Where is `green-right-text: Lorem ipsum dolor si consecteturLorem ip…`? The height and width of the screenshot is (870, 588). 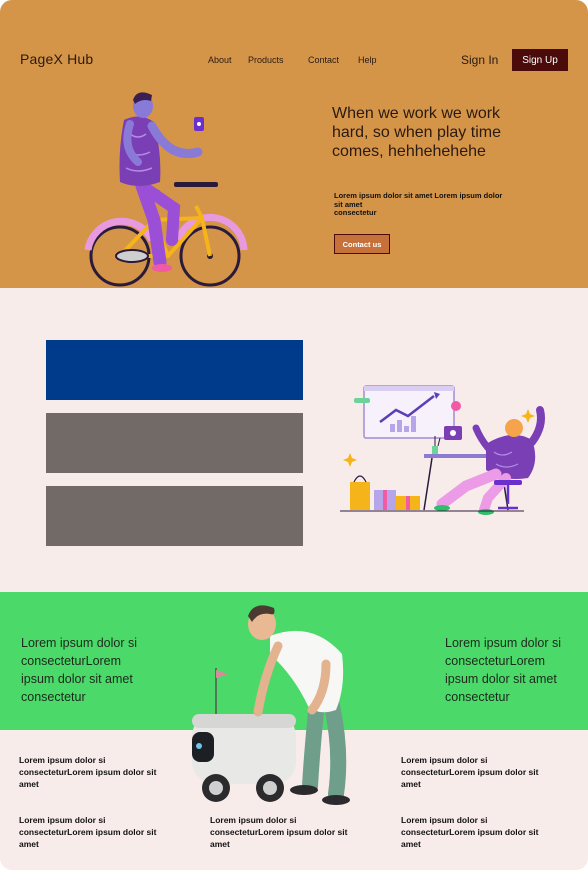
green-right-text: Lorem ipsum dolor si consecteturLorem ip… is located at coordinates (503, 670).